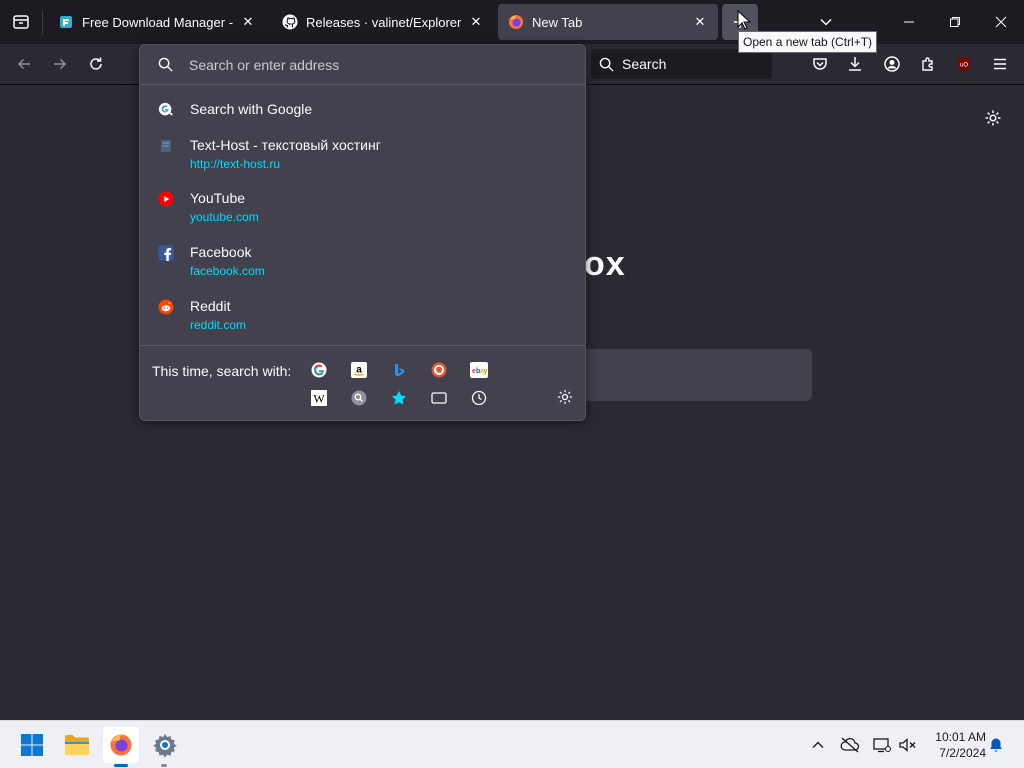 Image resolution: width=1024 pixels, height=768 pixels. I want to click on urlbar-input-row, so click(362, 65).